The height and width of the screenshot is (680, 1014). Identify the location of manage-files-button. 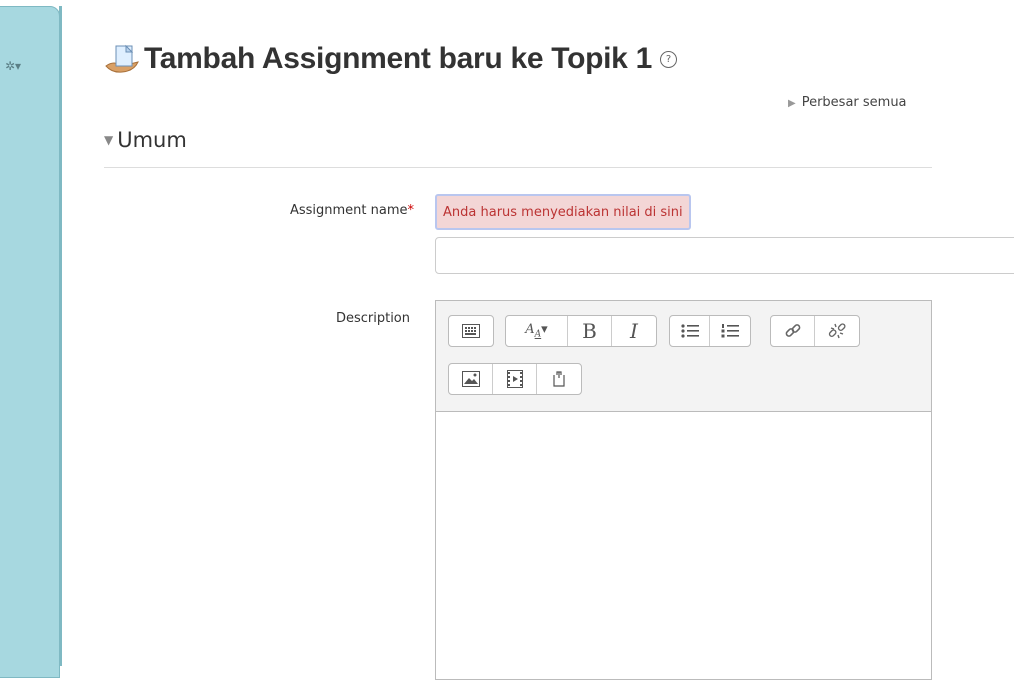
(559, 379).